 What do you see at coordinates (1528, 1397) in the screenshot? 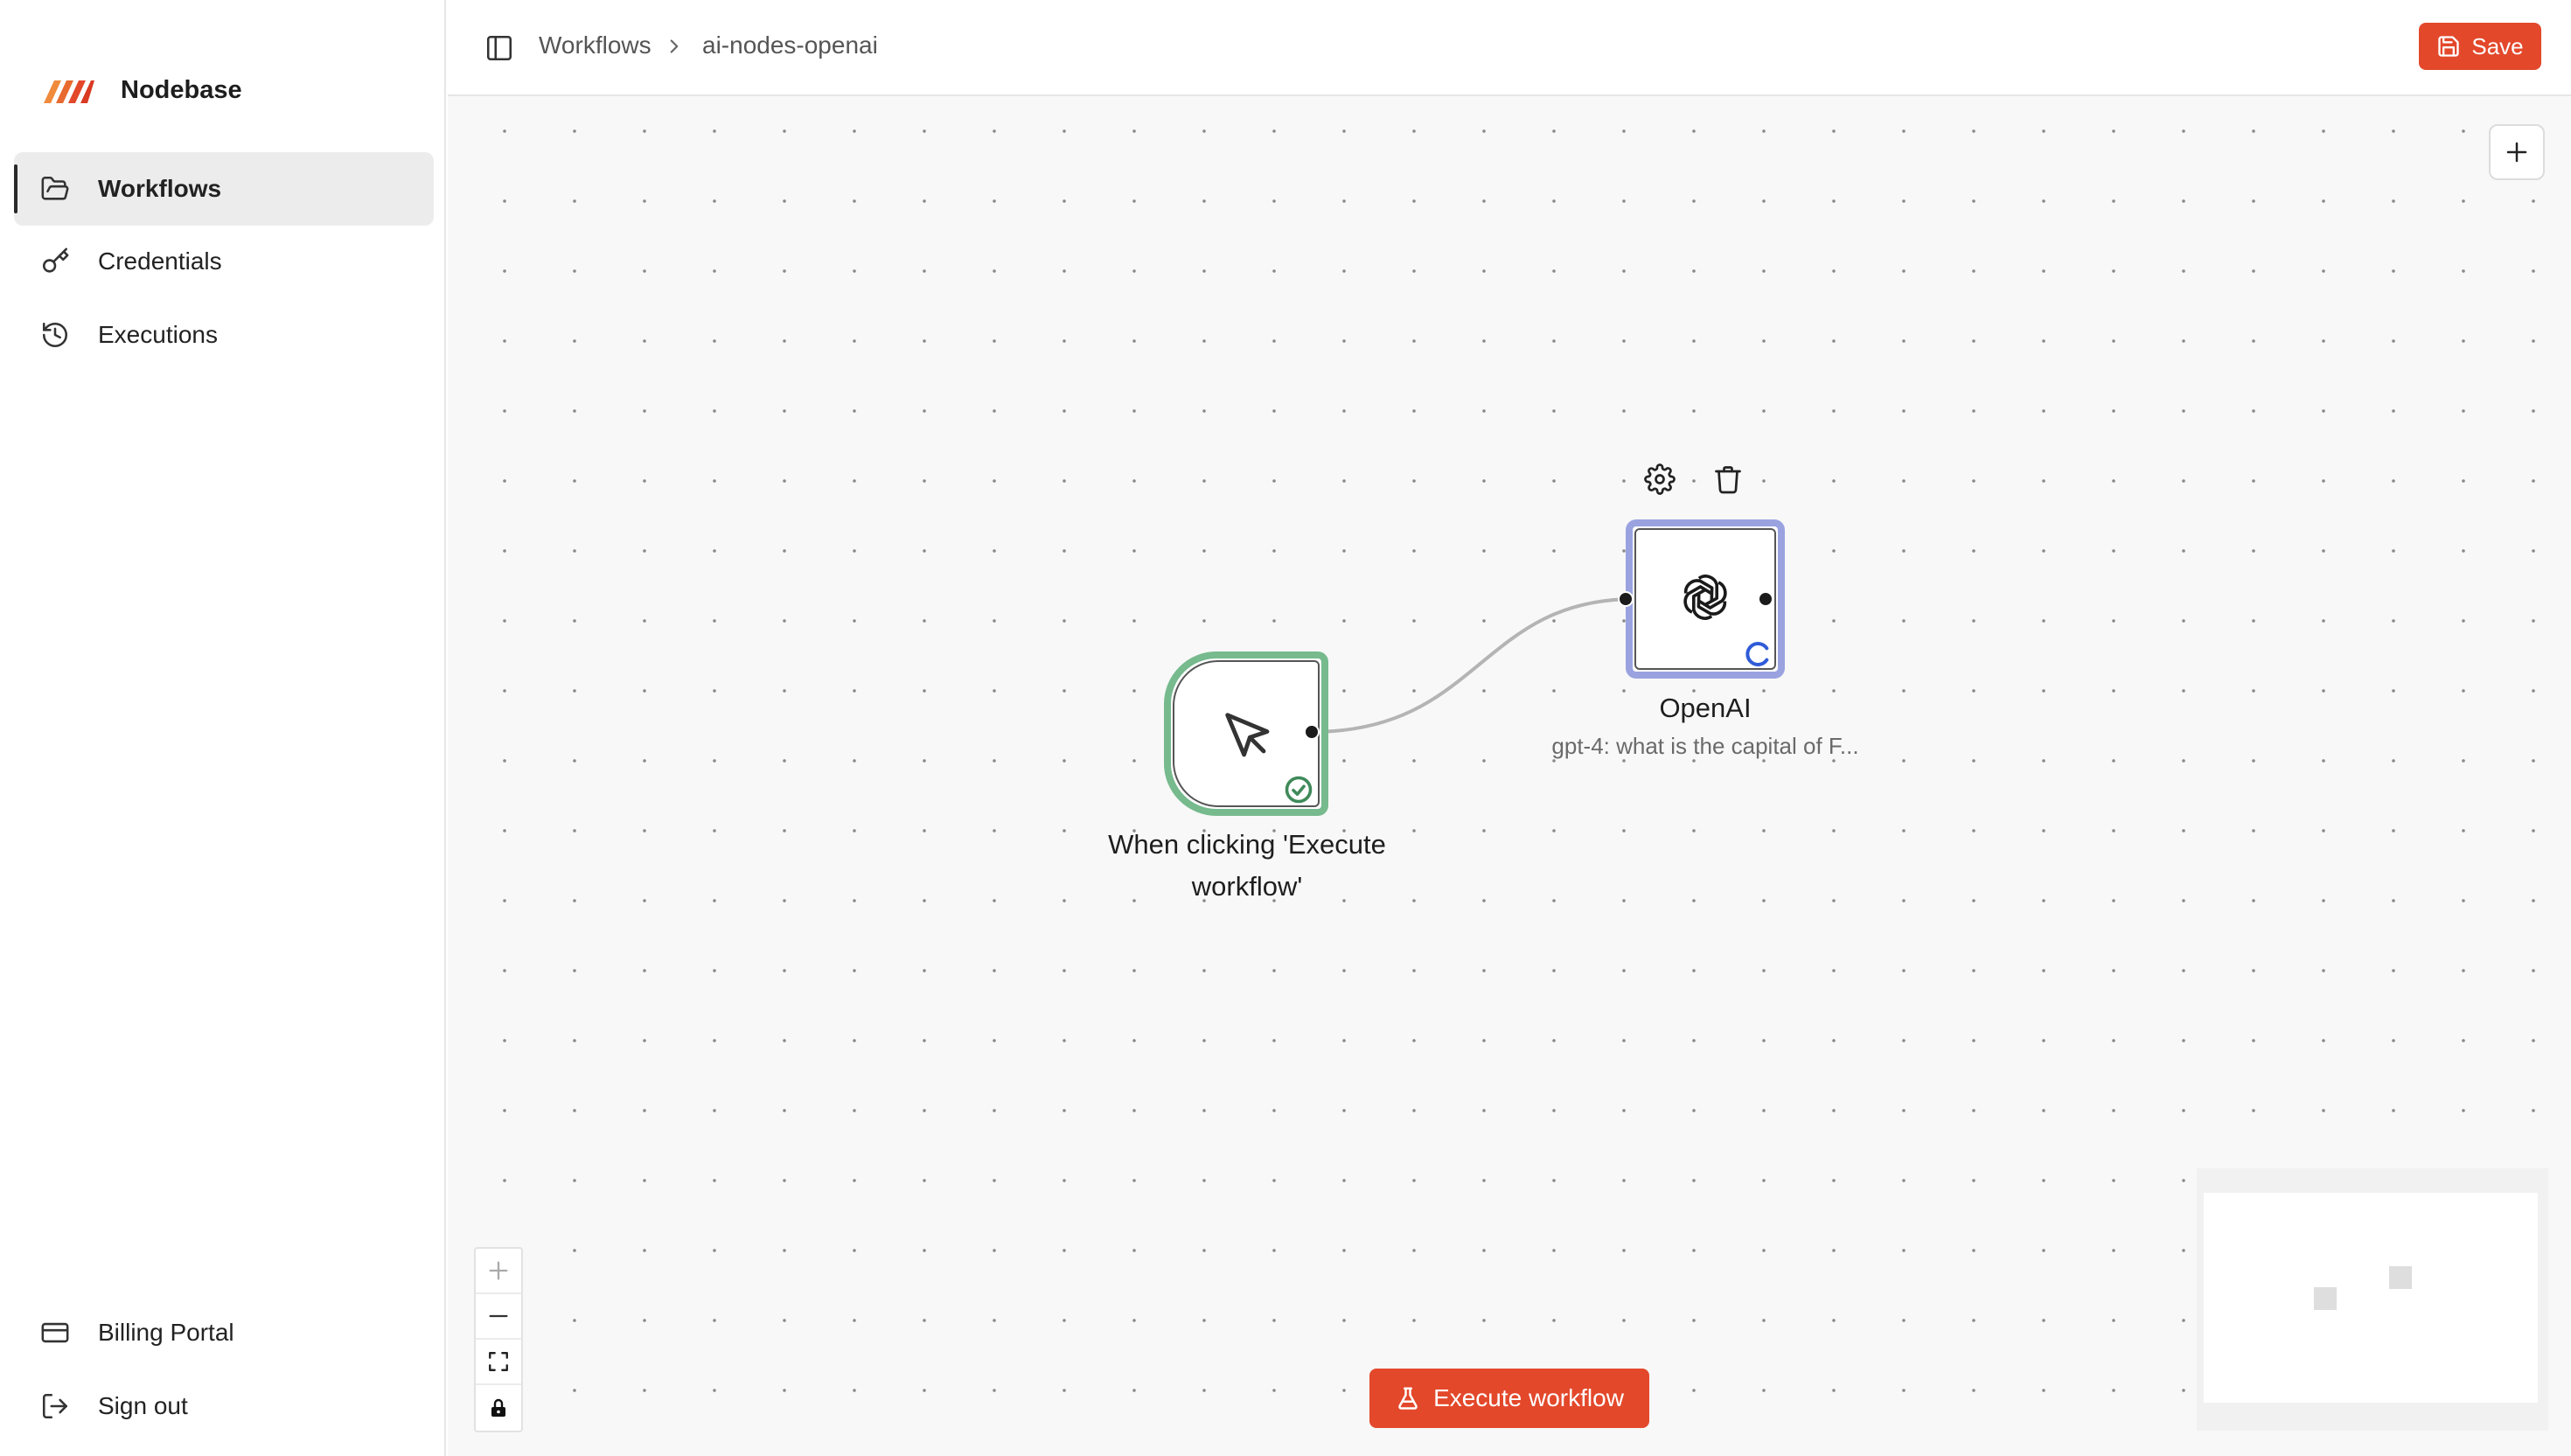
I see `execute-workflow-label: Execute workflow` at bounding box center [1528, 1397].